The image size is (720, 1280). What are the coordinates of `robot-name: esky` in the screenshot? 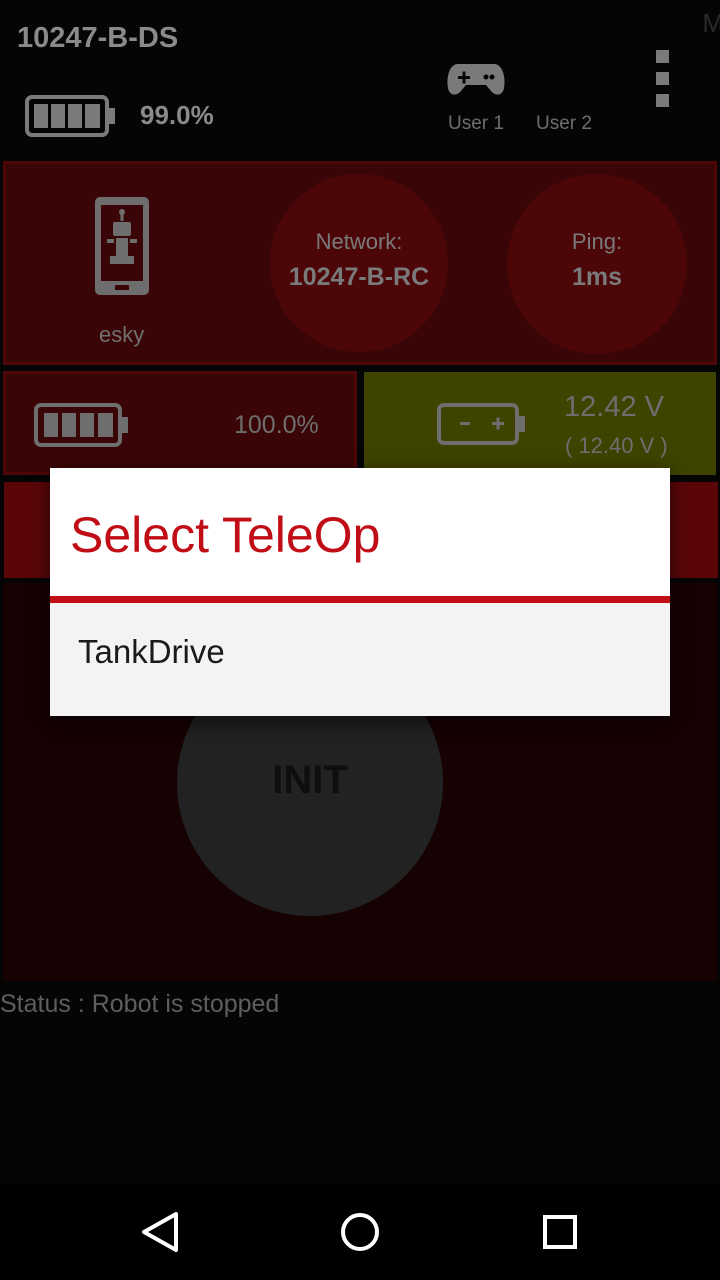 It's located at (122, 334).